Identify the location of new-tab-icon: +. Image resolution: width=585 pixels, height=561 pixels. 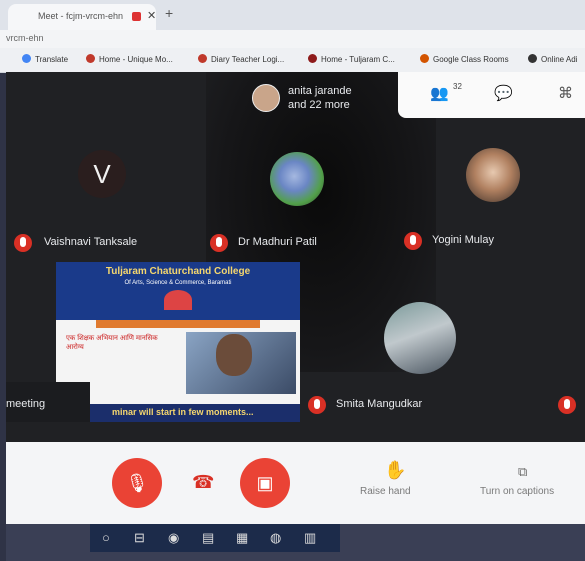
(169, 13).